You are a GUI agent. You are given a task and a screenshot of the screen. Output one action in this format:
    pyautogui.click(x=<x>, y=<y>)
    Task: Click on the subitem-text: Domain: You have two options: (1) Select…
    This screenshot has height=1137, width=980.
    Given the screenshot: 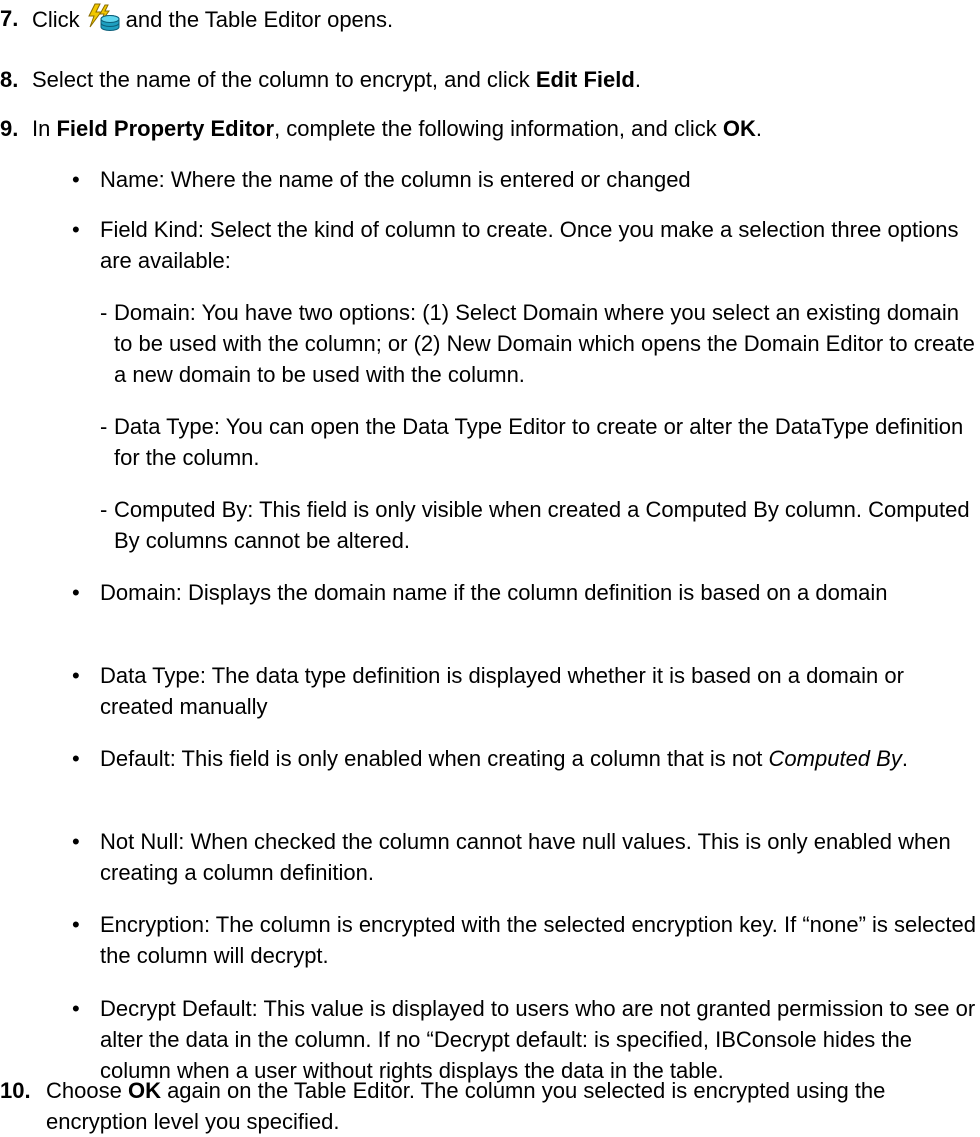 What is the action you would take?
    pyautogui.click(x=544, y=343)
    